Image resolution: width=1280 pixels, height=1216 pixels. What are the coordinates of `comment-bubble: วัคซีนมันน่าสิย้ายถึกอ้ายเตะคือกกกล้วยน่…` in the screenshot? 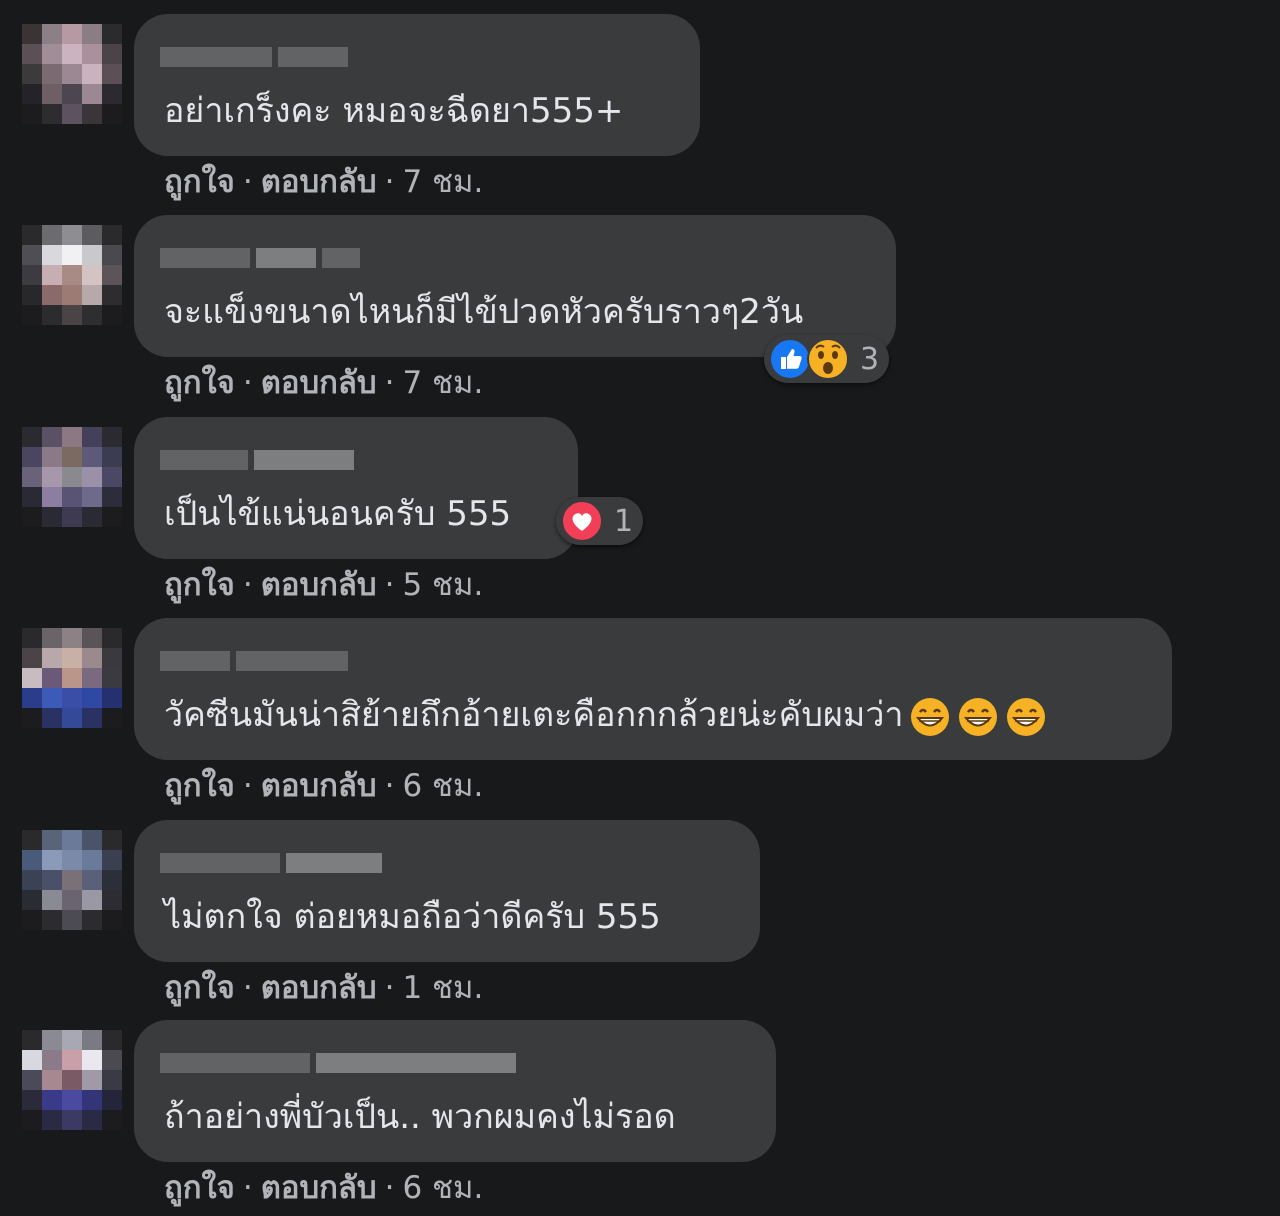 It's located at (653, 689).